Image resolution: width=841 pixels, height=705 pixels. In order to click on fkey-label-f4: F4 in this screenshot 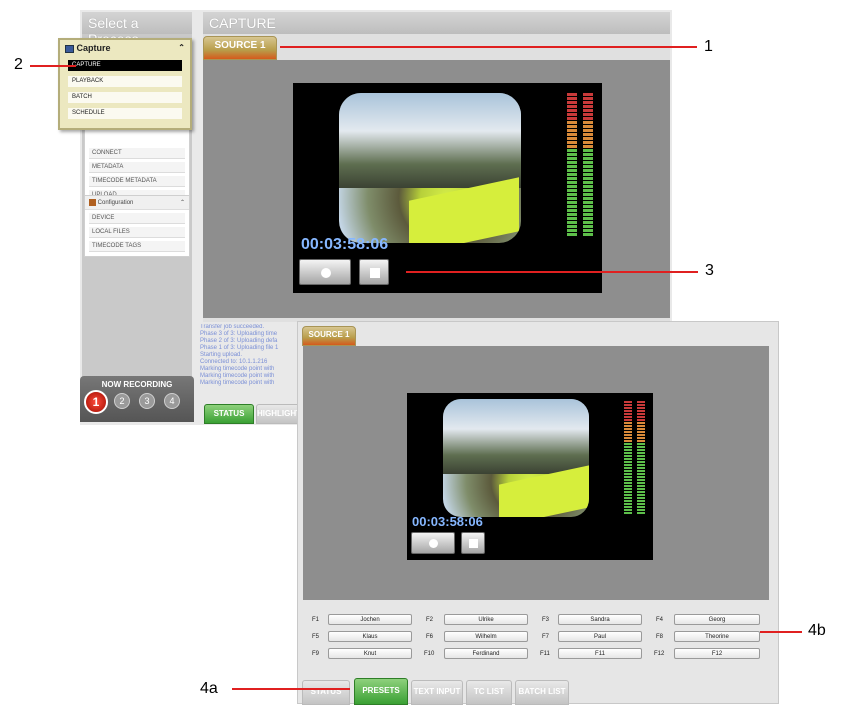, I will do `click(660, 620)`.